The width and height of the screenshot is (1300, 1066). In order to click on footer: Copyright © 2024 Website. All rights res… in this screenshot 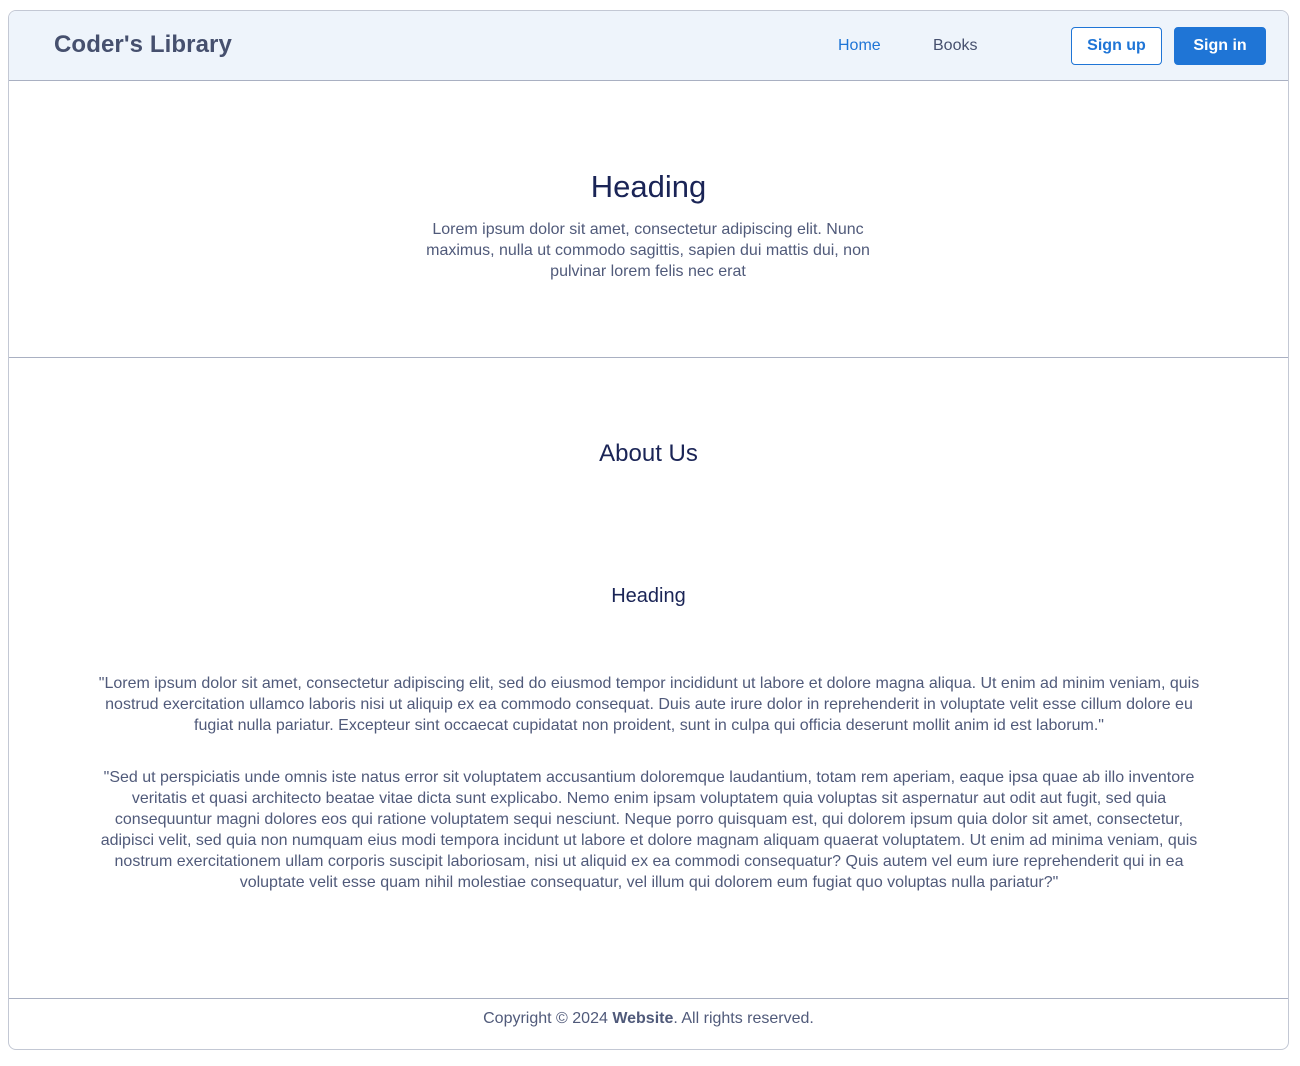, I will do `click(648, 1024)`.